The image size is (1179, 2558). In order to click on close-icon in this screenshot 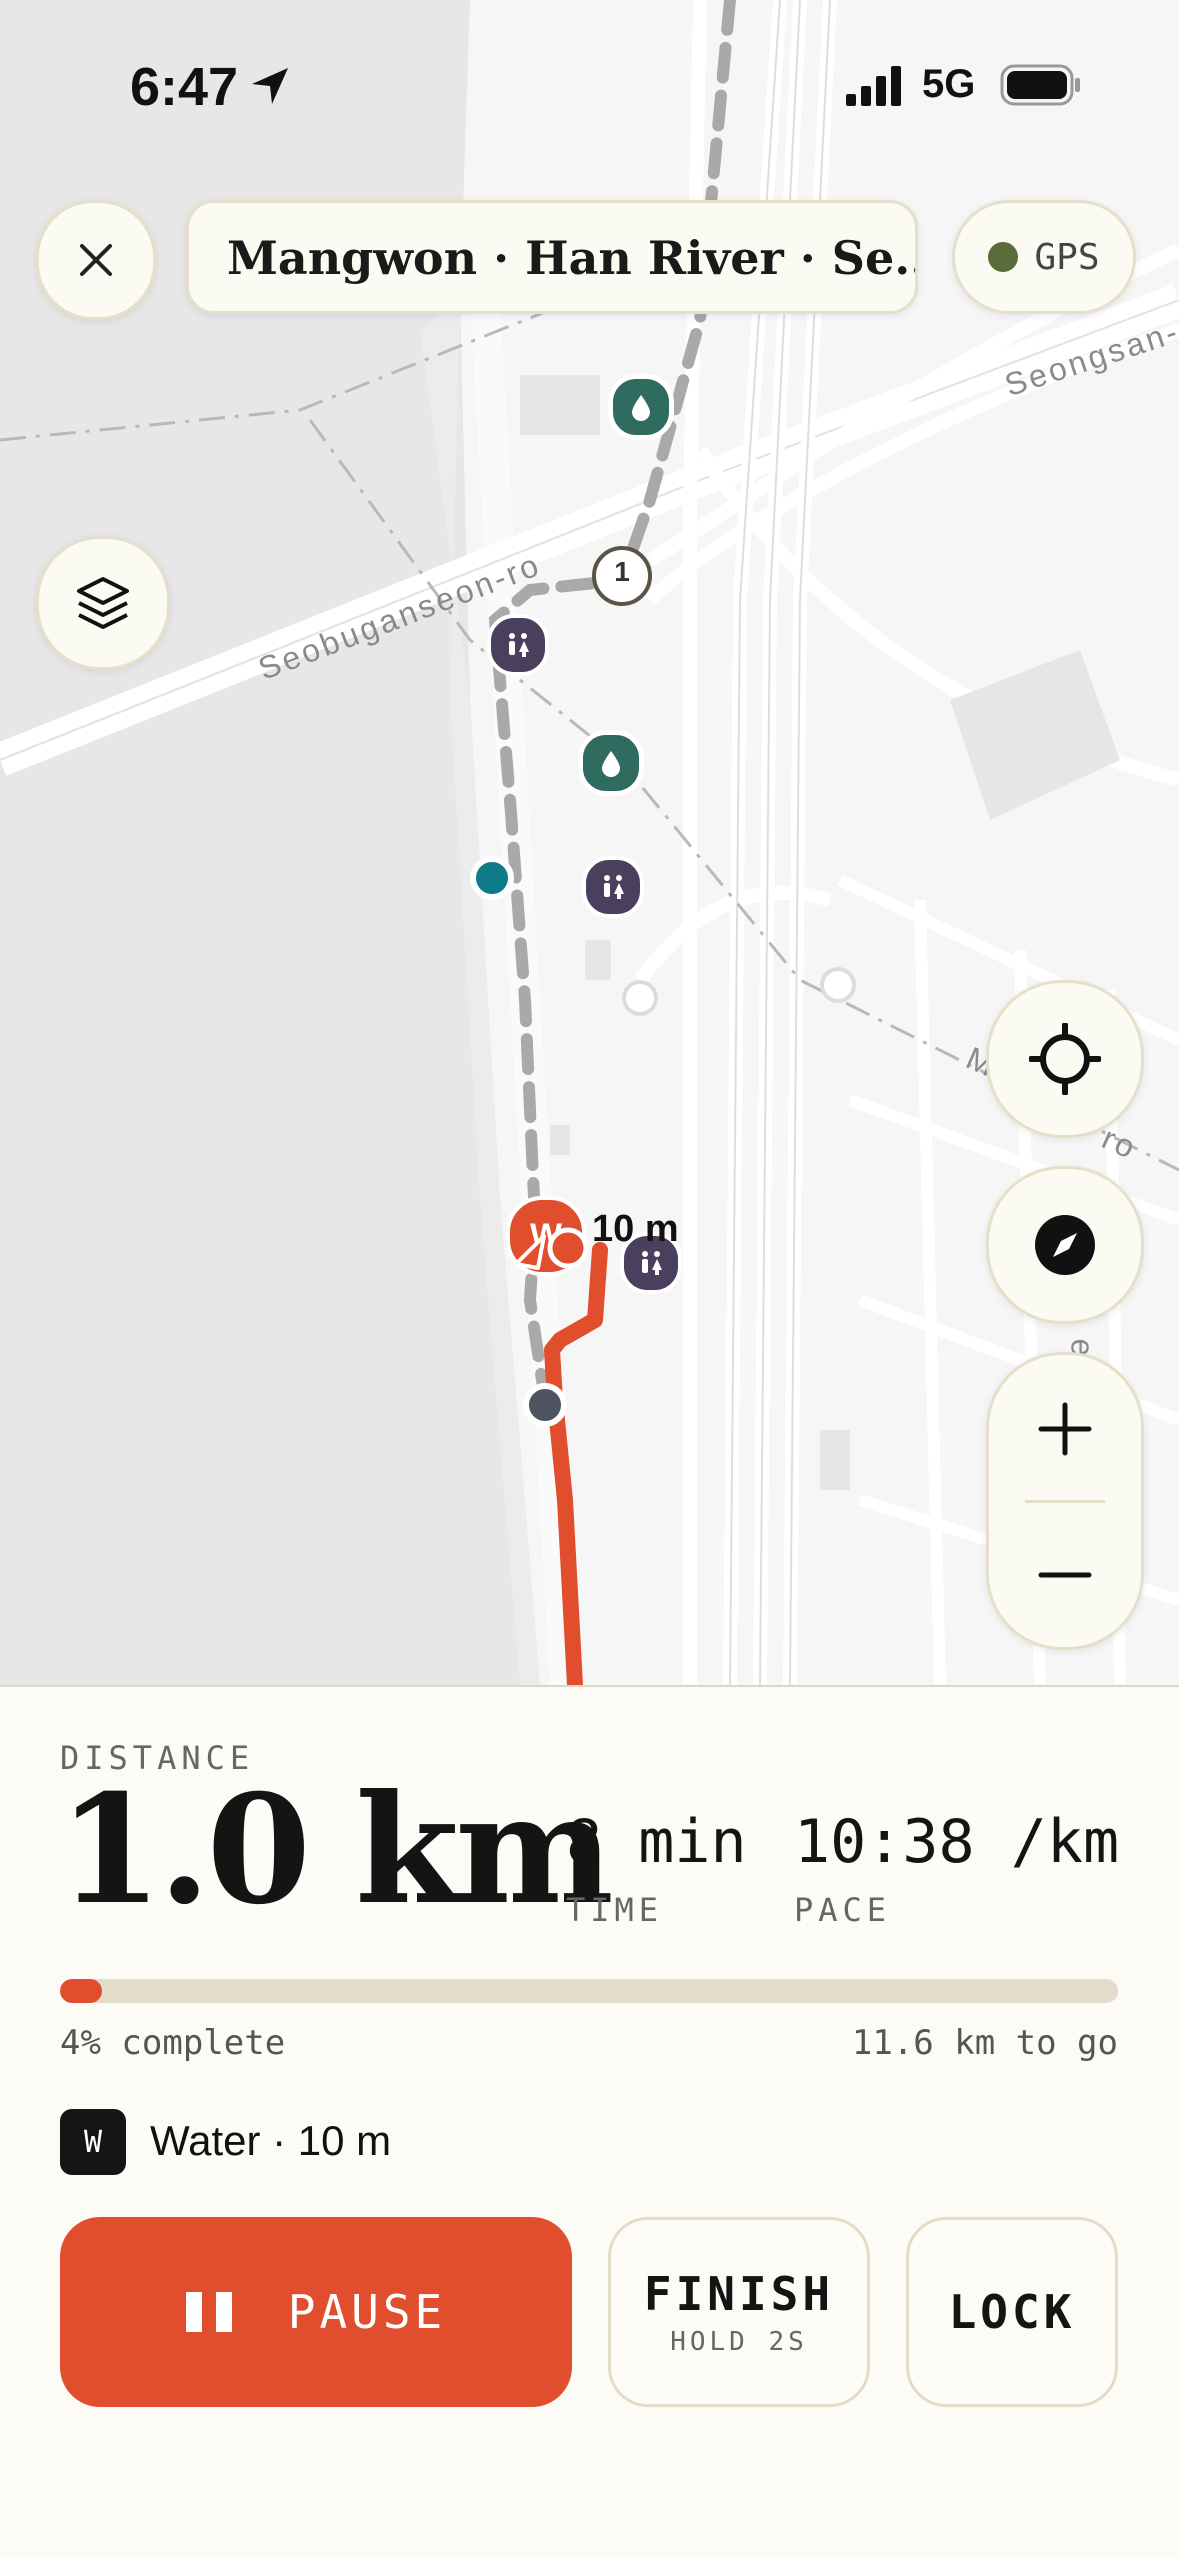, I will do `click(96, 260)`.